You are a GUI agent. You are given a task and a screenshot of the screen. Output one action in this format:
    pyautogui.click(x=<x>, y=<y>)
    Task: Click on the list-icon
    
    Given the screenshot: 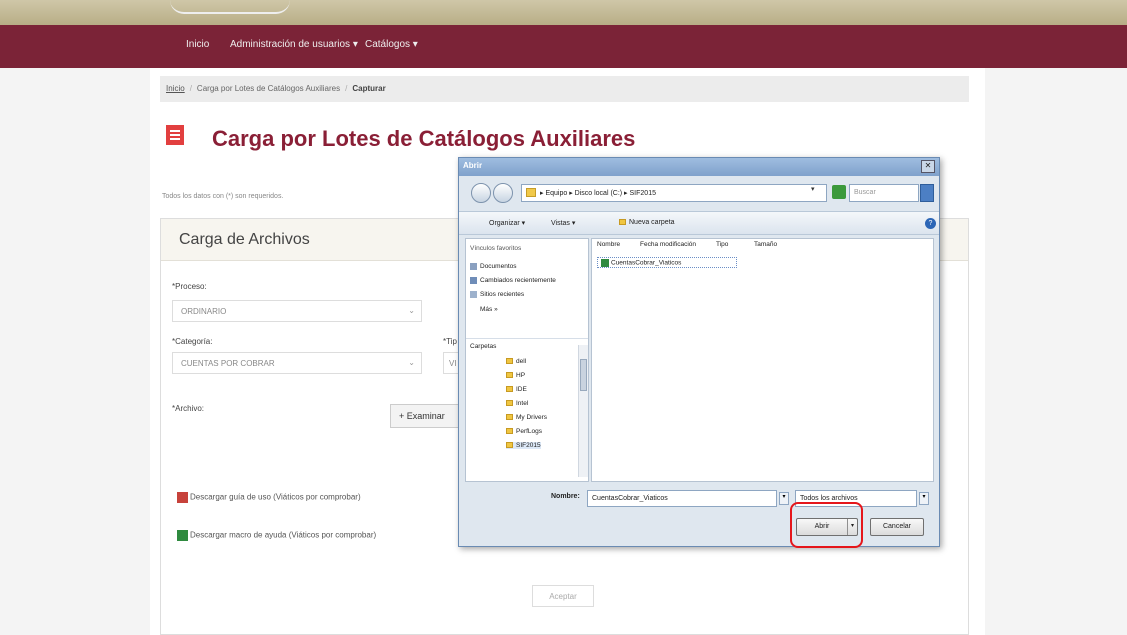 What is the action you would take?
    pyautogui.click(x=175, y=135)
    